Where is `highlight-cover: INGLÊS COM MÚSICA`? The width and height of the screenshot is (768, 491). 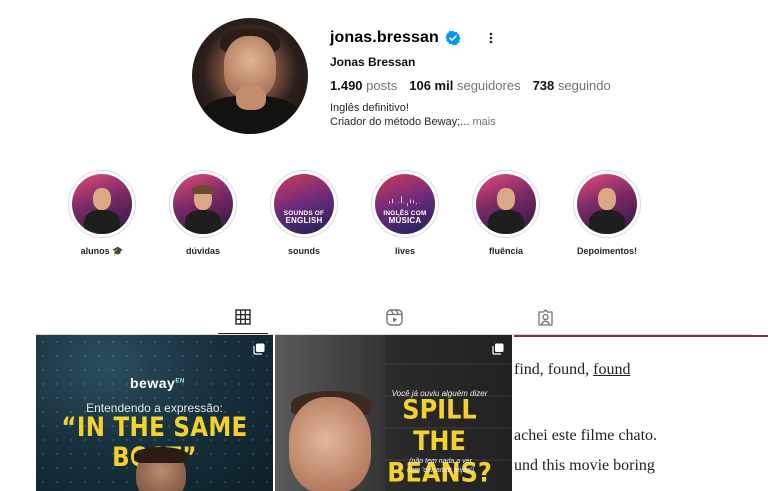 highlight-cover: INGLÊS COM MÚSICA is located at coordinates (405, 204).